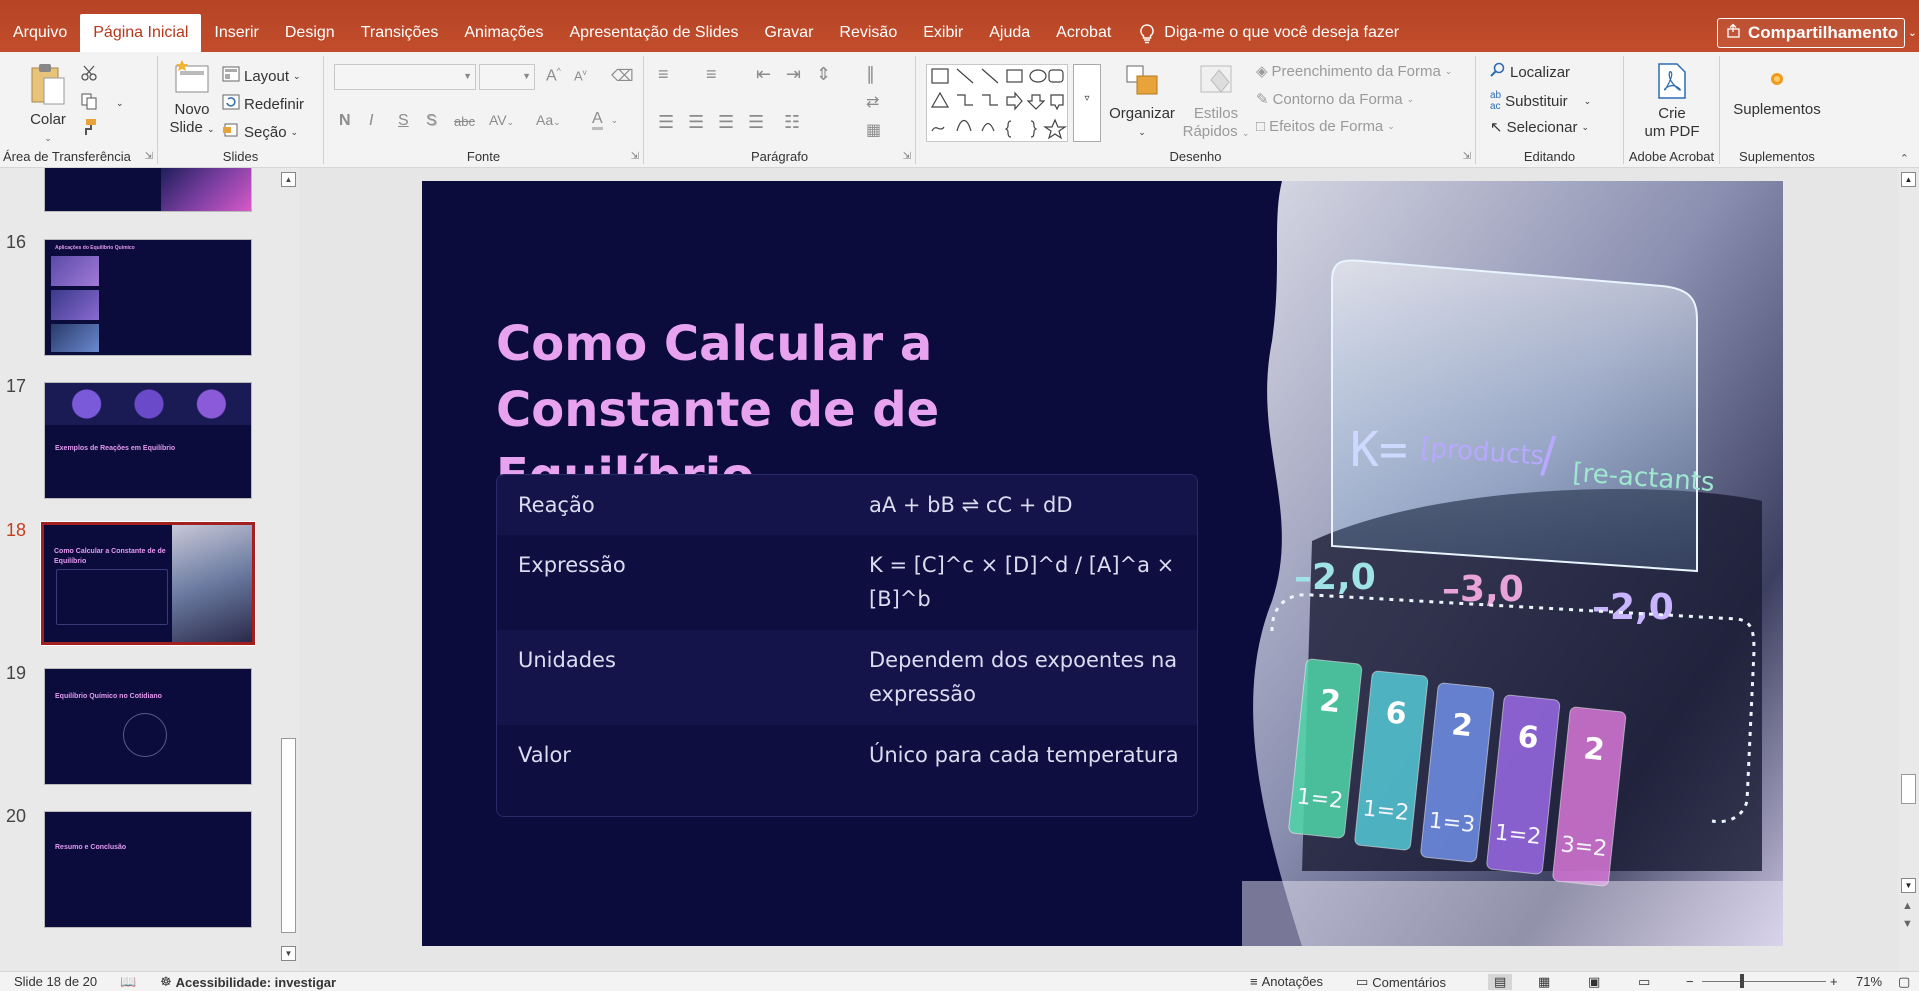 The height and width of the screenshot is (991, 1919). What do you see at coordinates (1540, 101) in the screenshot?
I see `replace-button: ab ac Substituir ⌄` at bounding box center [1540, 101].